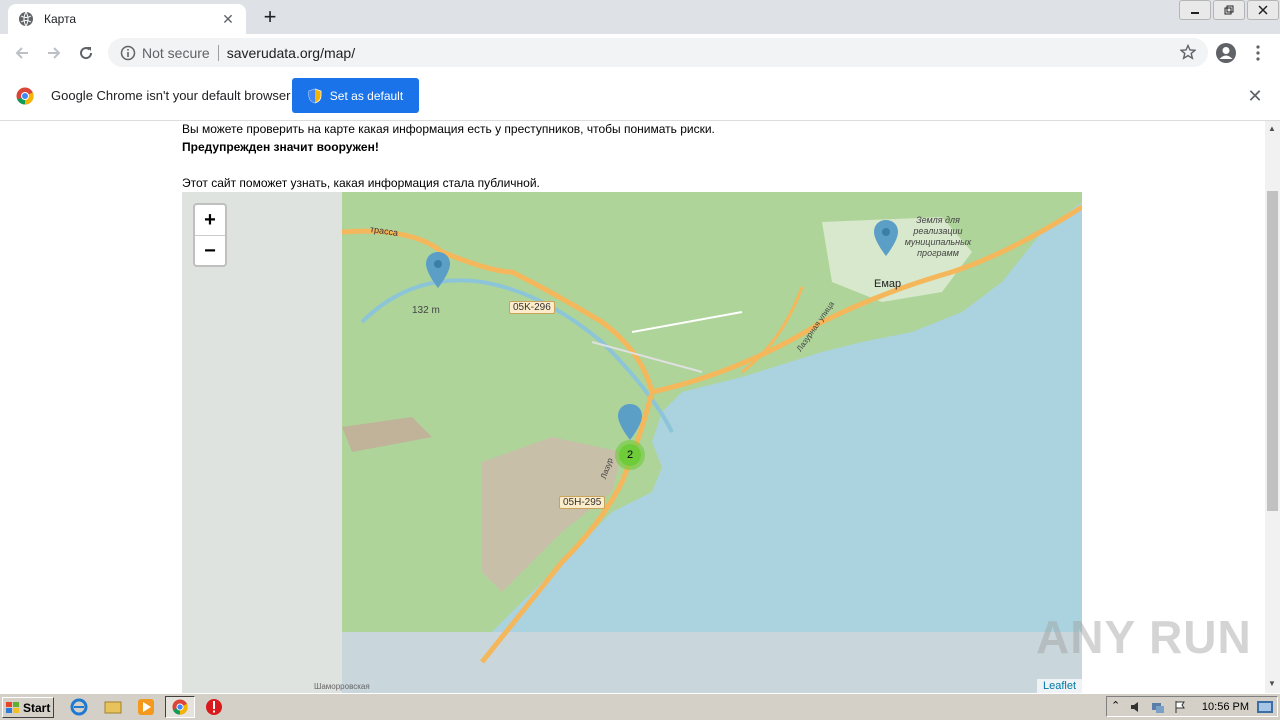 Image resolution: width=1280 pixels, height=720 pixels. I want to click on map-label-bottom-road: Шаморровская, so click(342, 686).